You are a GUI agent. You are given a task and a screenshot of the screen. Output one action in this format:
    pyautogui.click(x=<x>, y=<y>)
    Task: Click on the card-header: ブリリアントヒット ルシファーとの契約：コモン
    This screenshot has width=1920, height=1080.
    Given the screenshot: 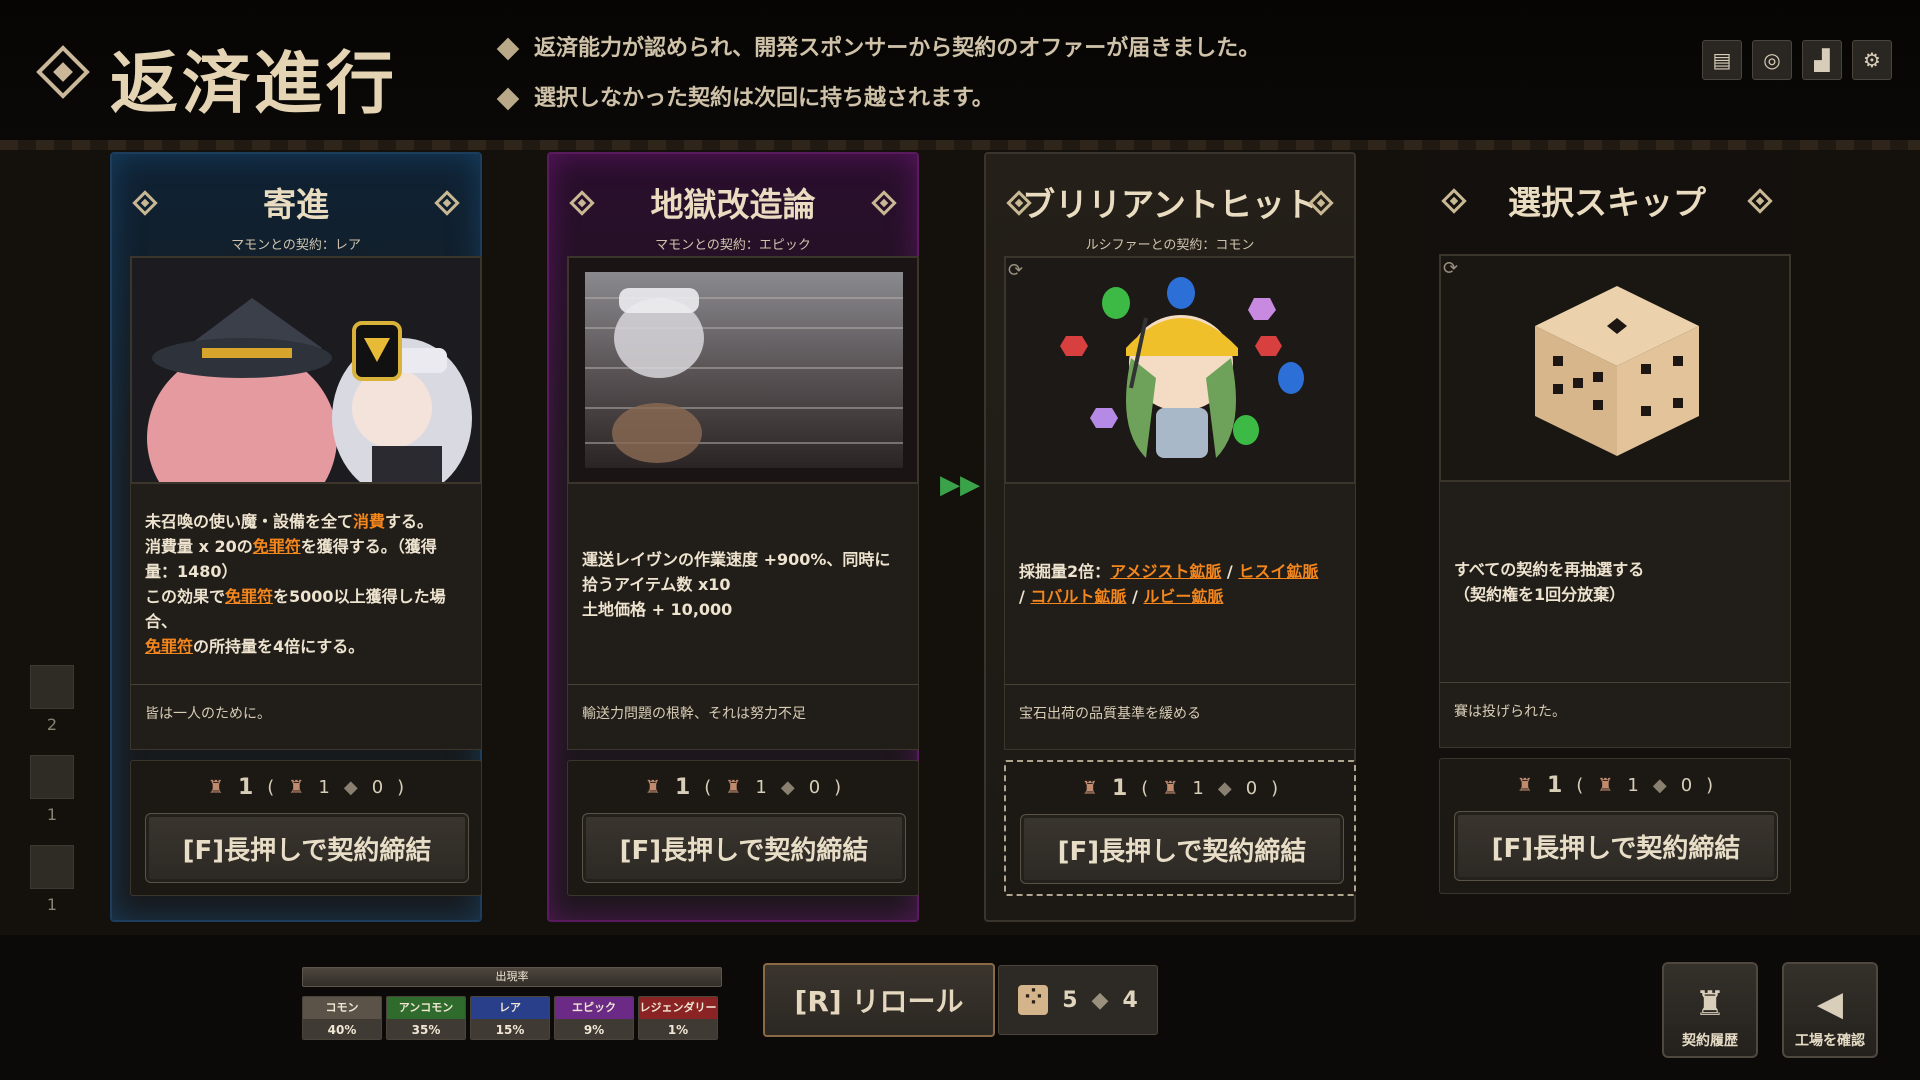 What is the action you would take?
    pyautogui.click(x=1170, y=210)
    